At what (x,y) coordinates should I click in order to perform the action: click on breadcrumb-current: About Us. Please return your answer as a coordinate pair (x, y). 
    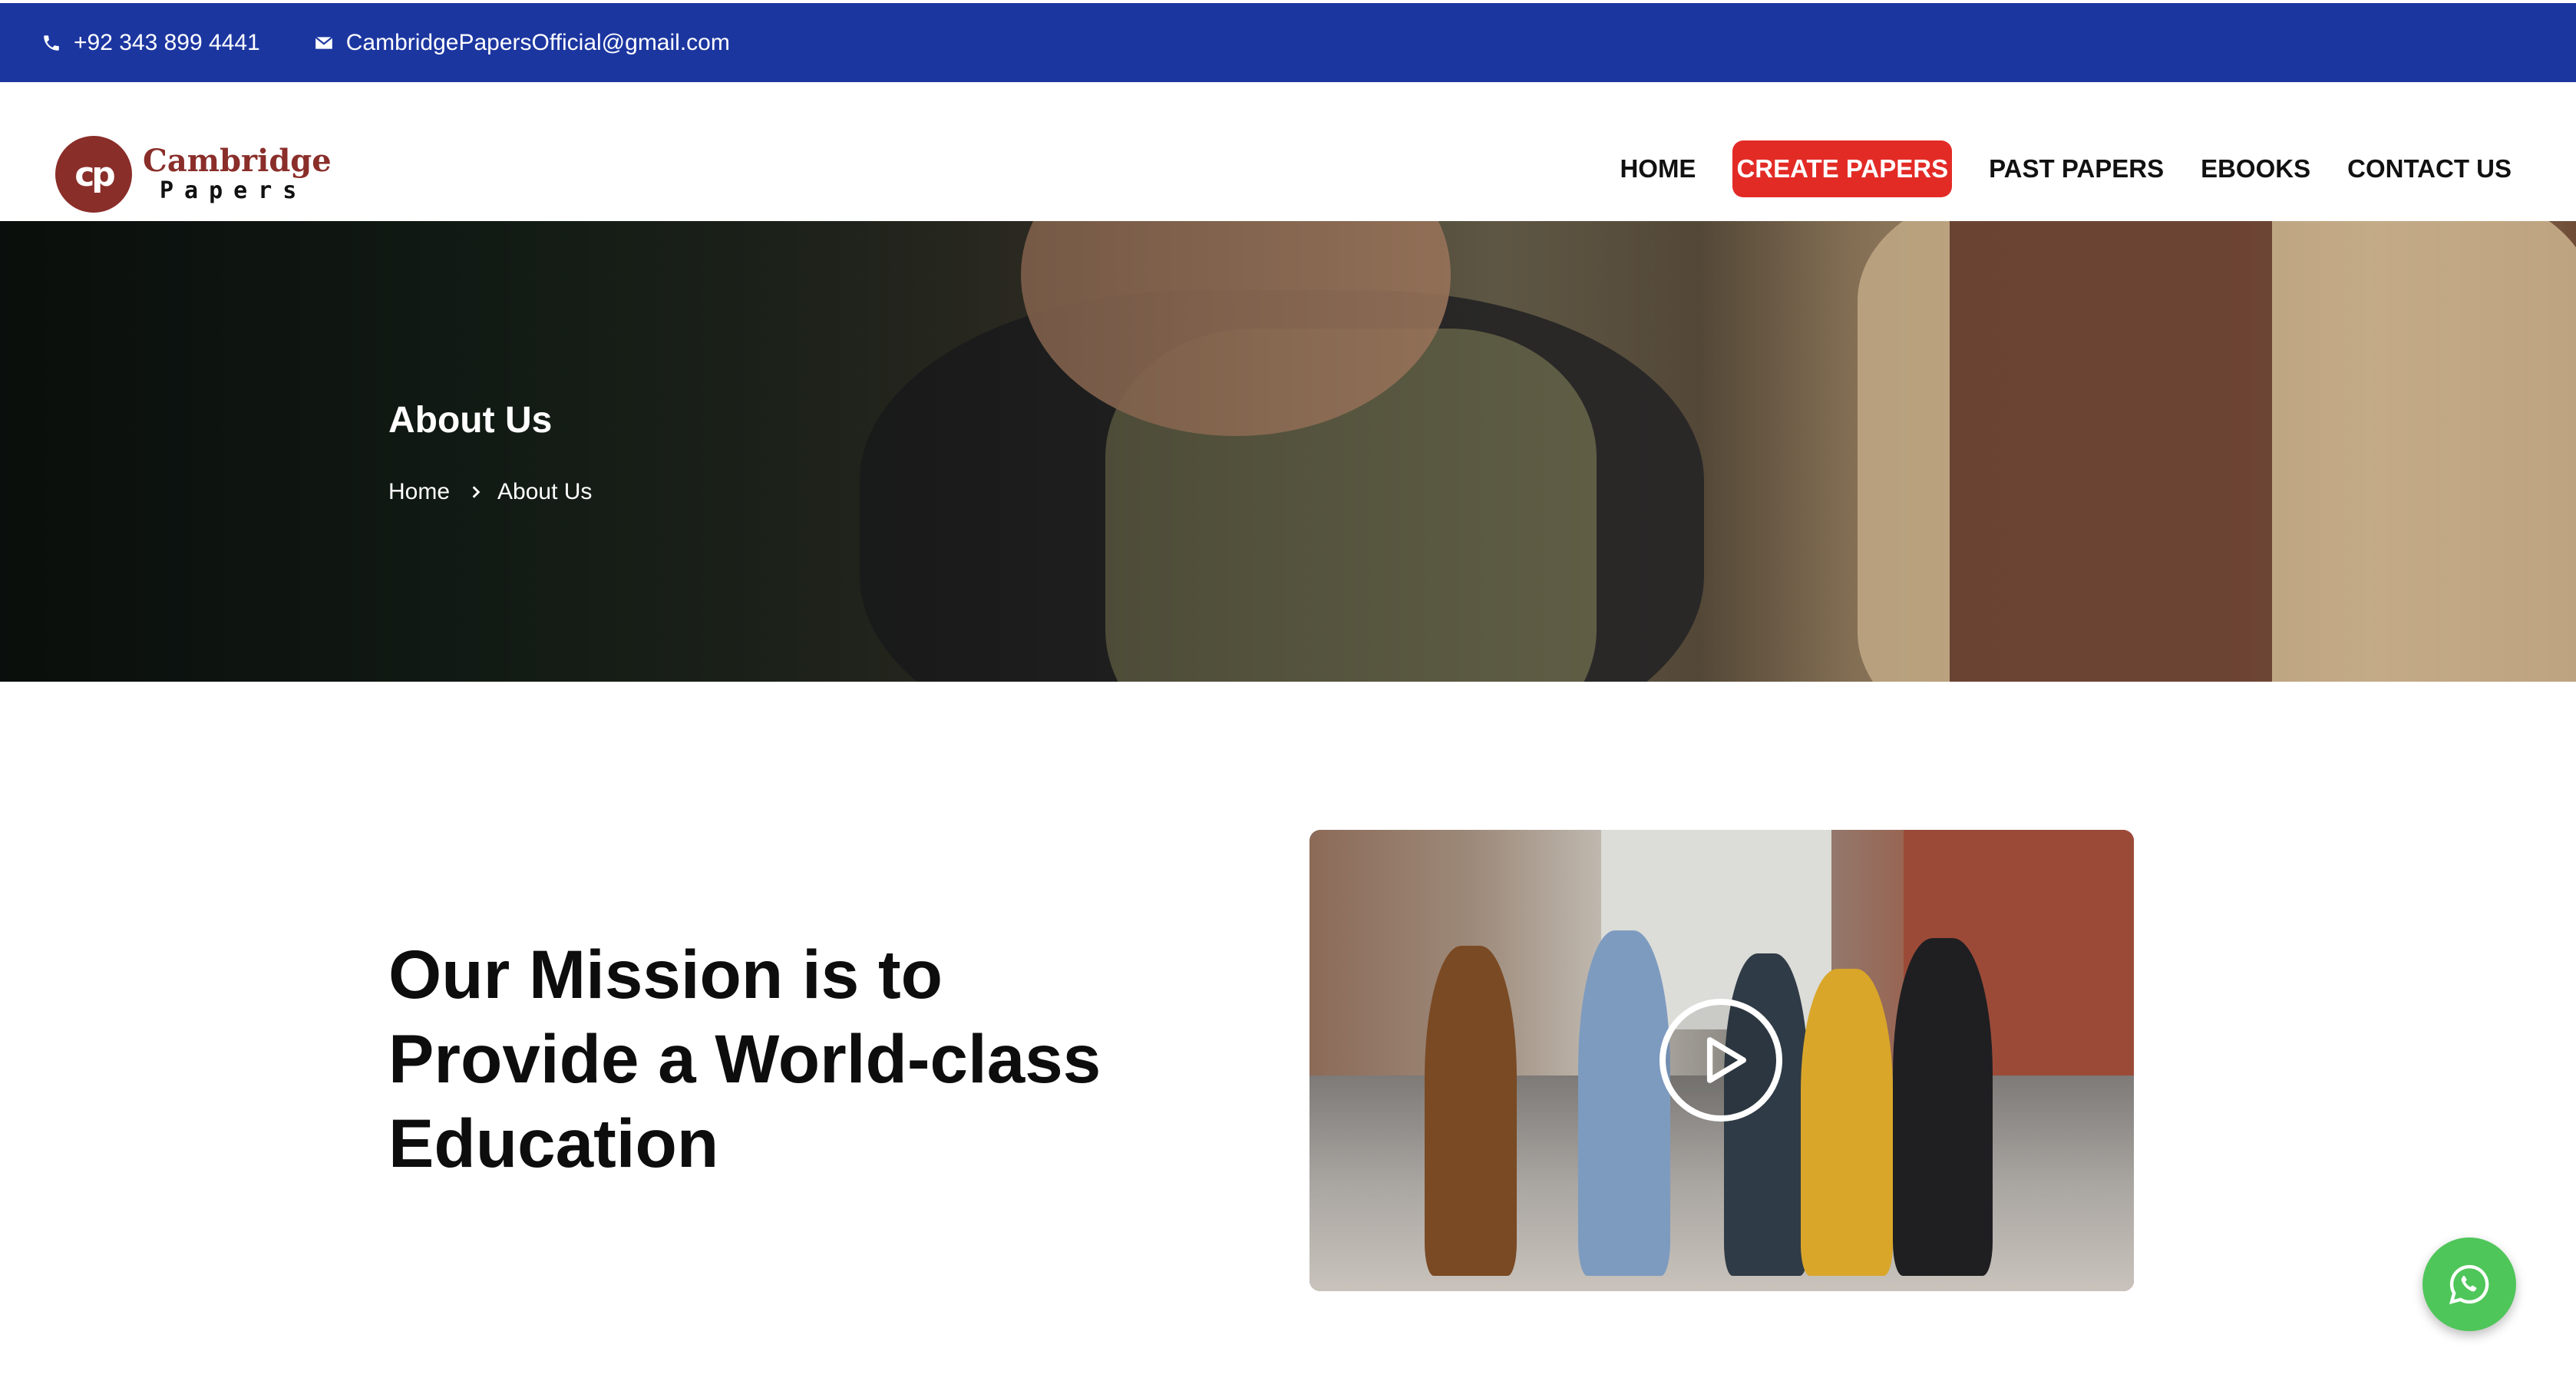
    Looking at the image, I should click on (545, 491).